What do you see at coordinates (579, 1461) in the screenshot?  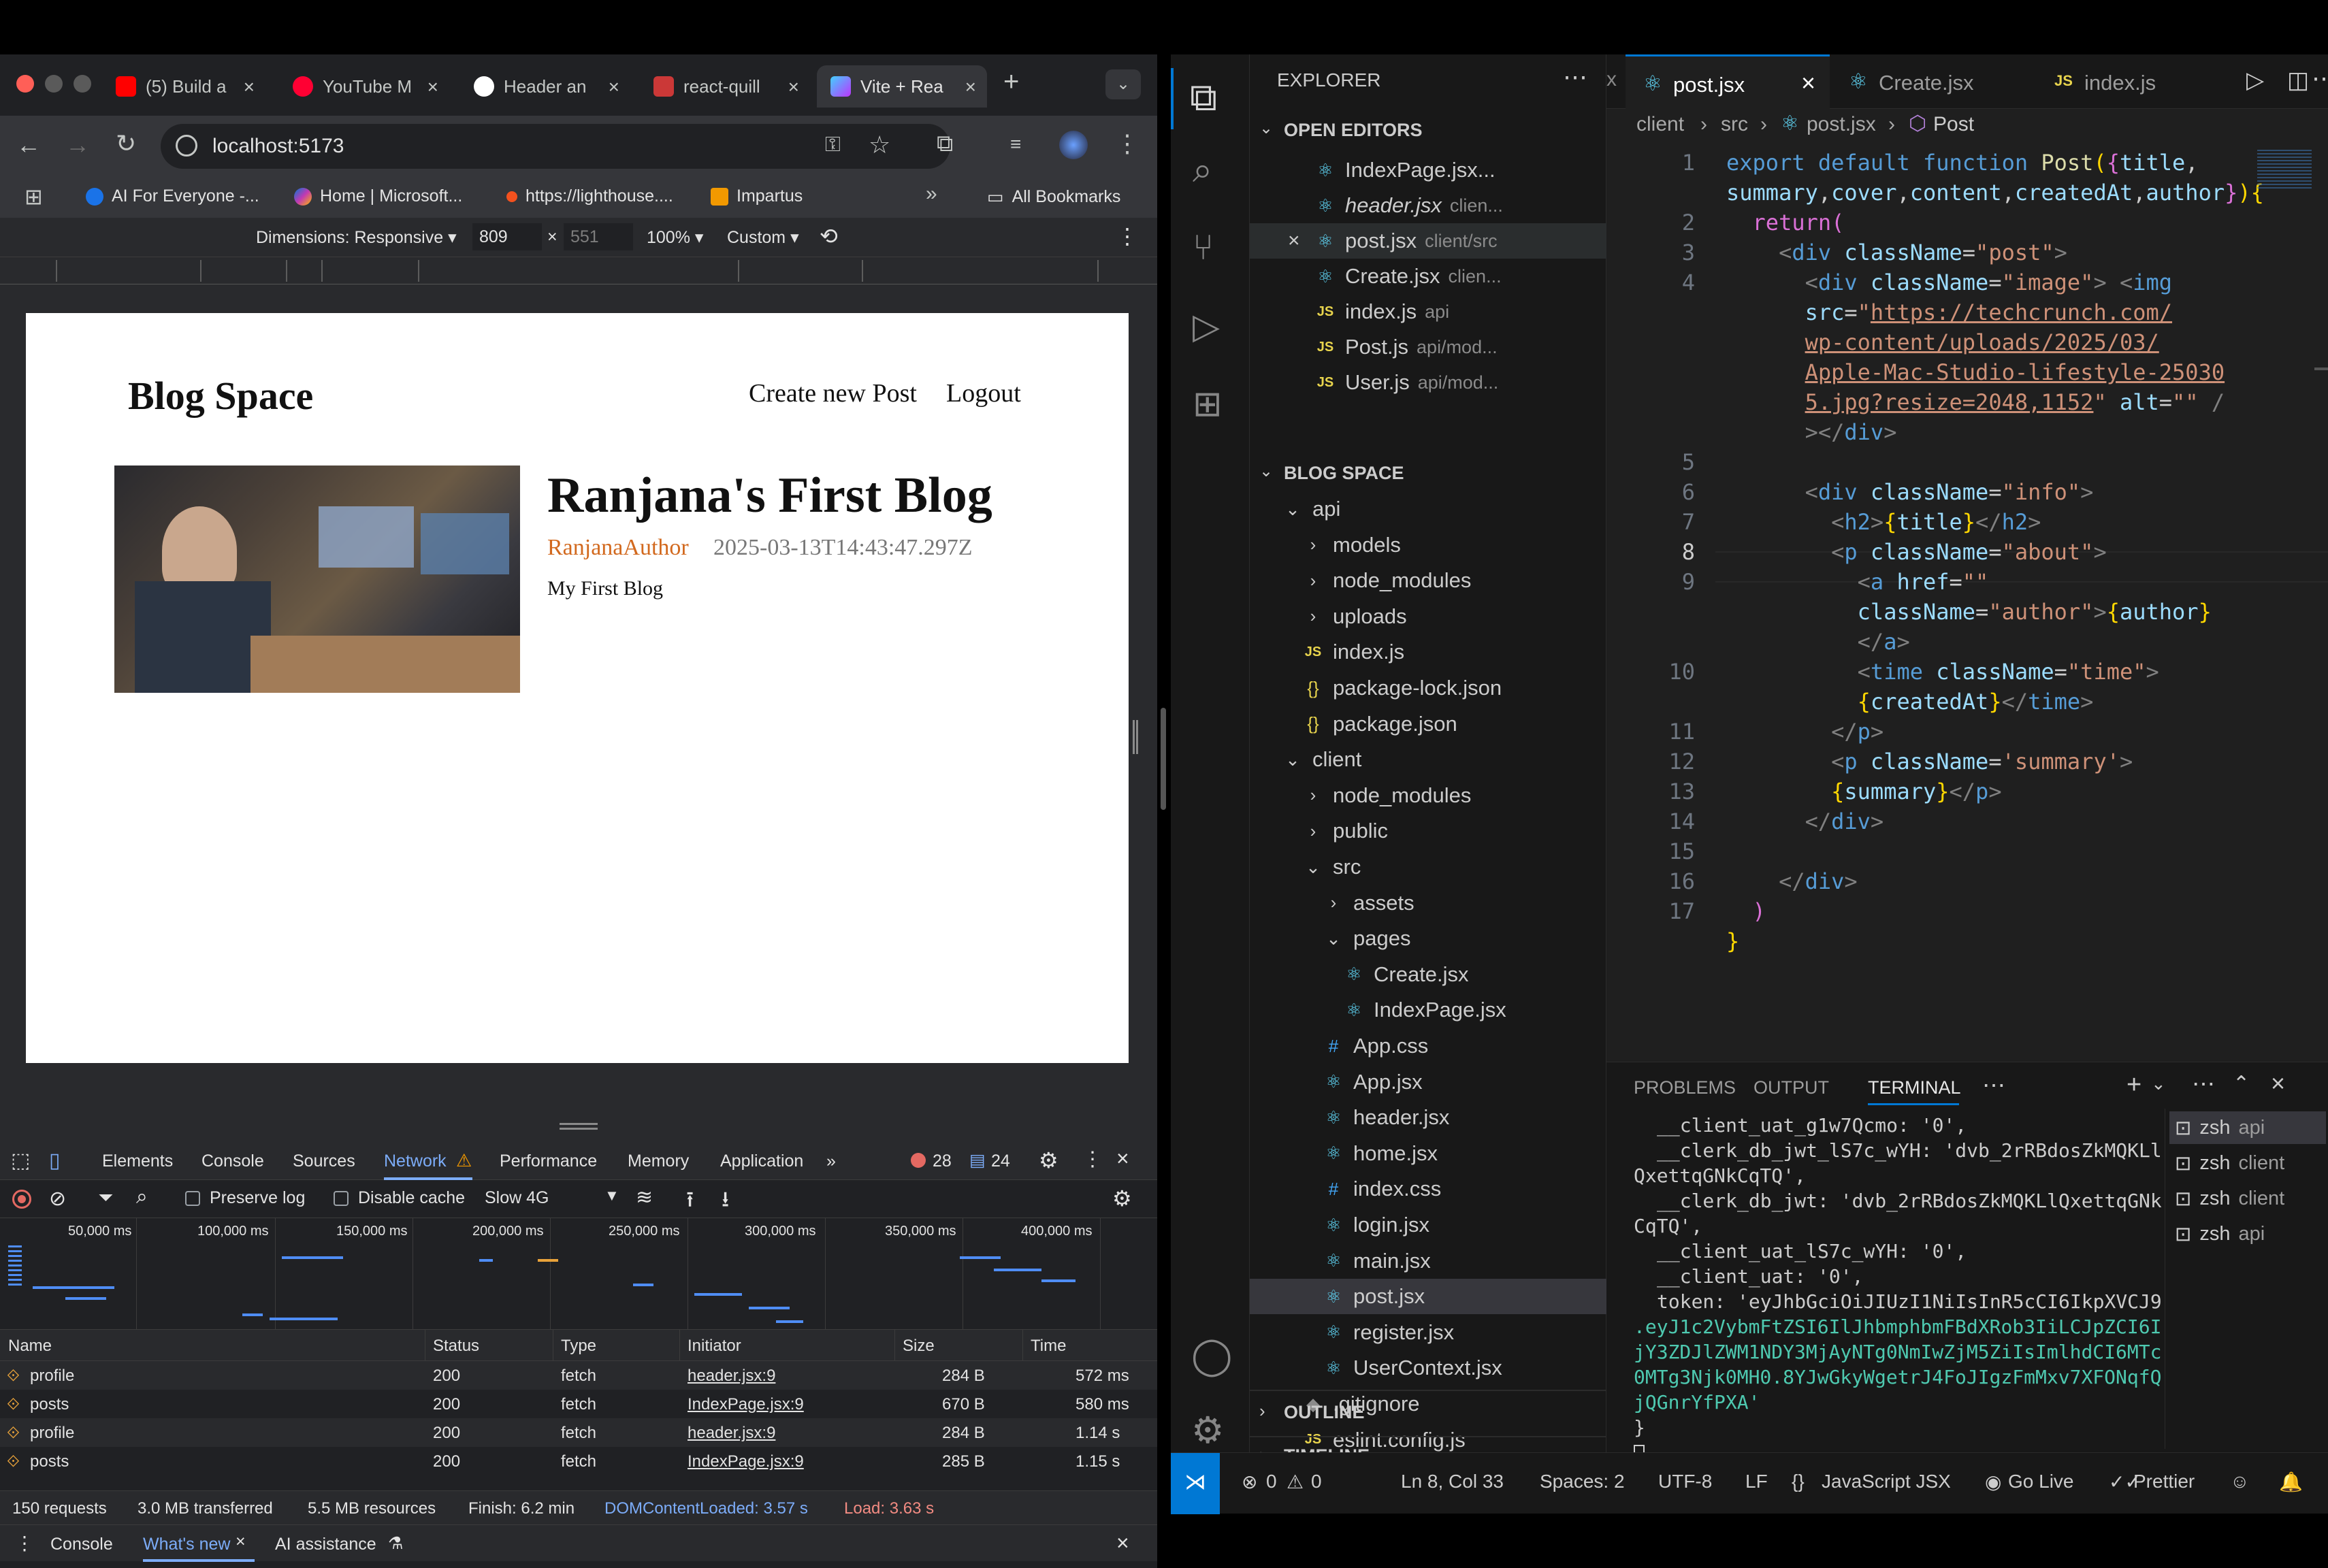 I see `table-row: ⟐ posts 200 fetch IndexPage.jsx:9 285 B 1.15 s` at bounding box center [579, 1461].